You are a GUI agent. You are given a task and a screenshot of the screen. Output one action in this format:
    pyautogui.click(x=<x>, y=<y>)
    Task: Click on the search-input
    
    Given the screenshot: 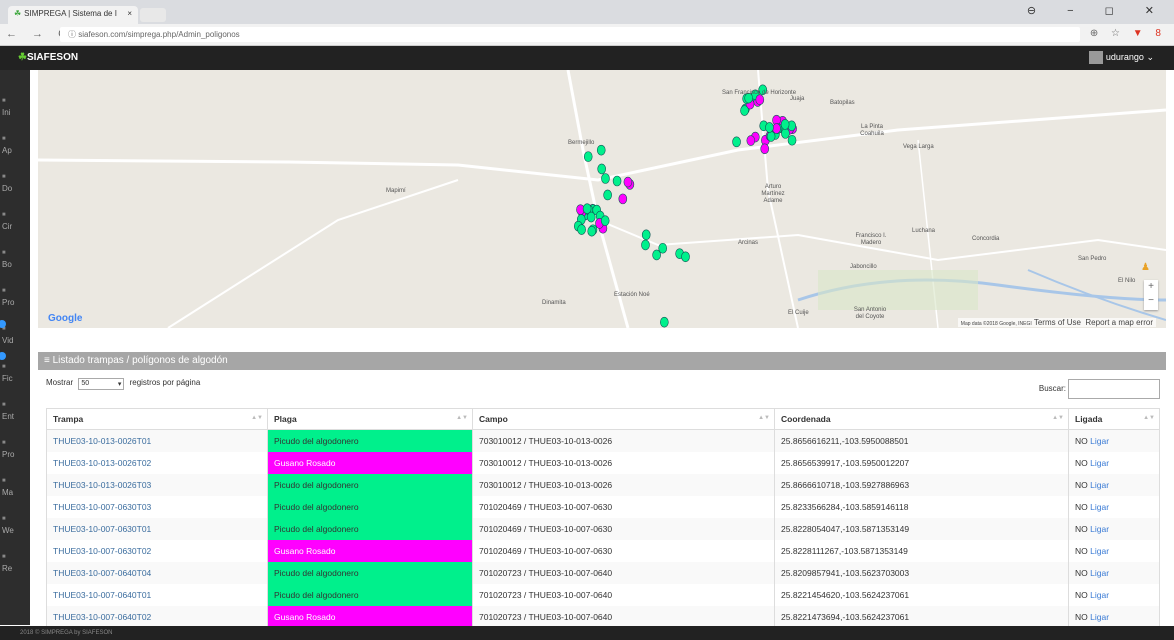 What is the action you would take?
    pyautogui.click(x=1114, y=389)
    